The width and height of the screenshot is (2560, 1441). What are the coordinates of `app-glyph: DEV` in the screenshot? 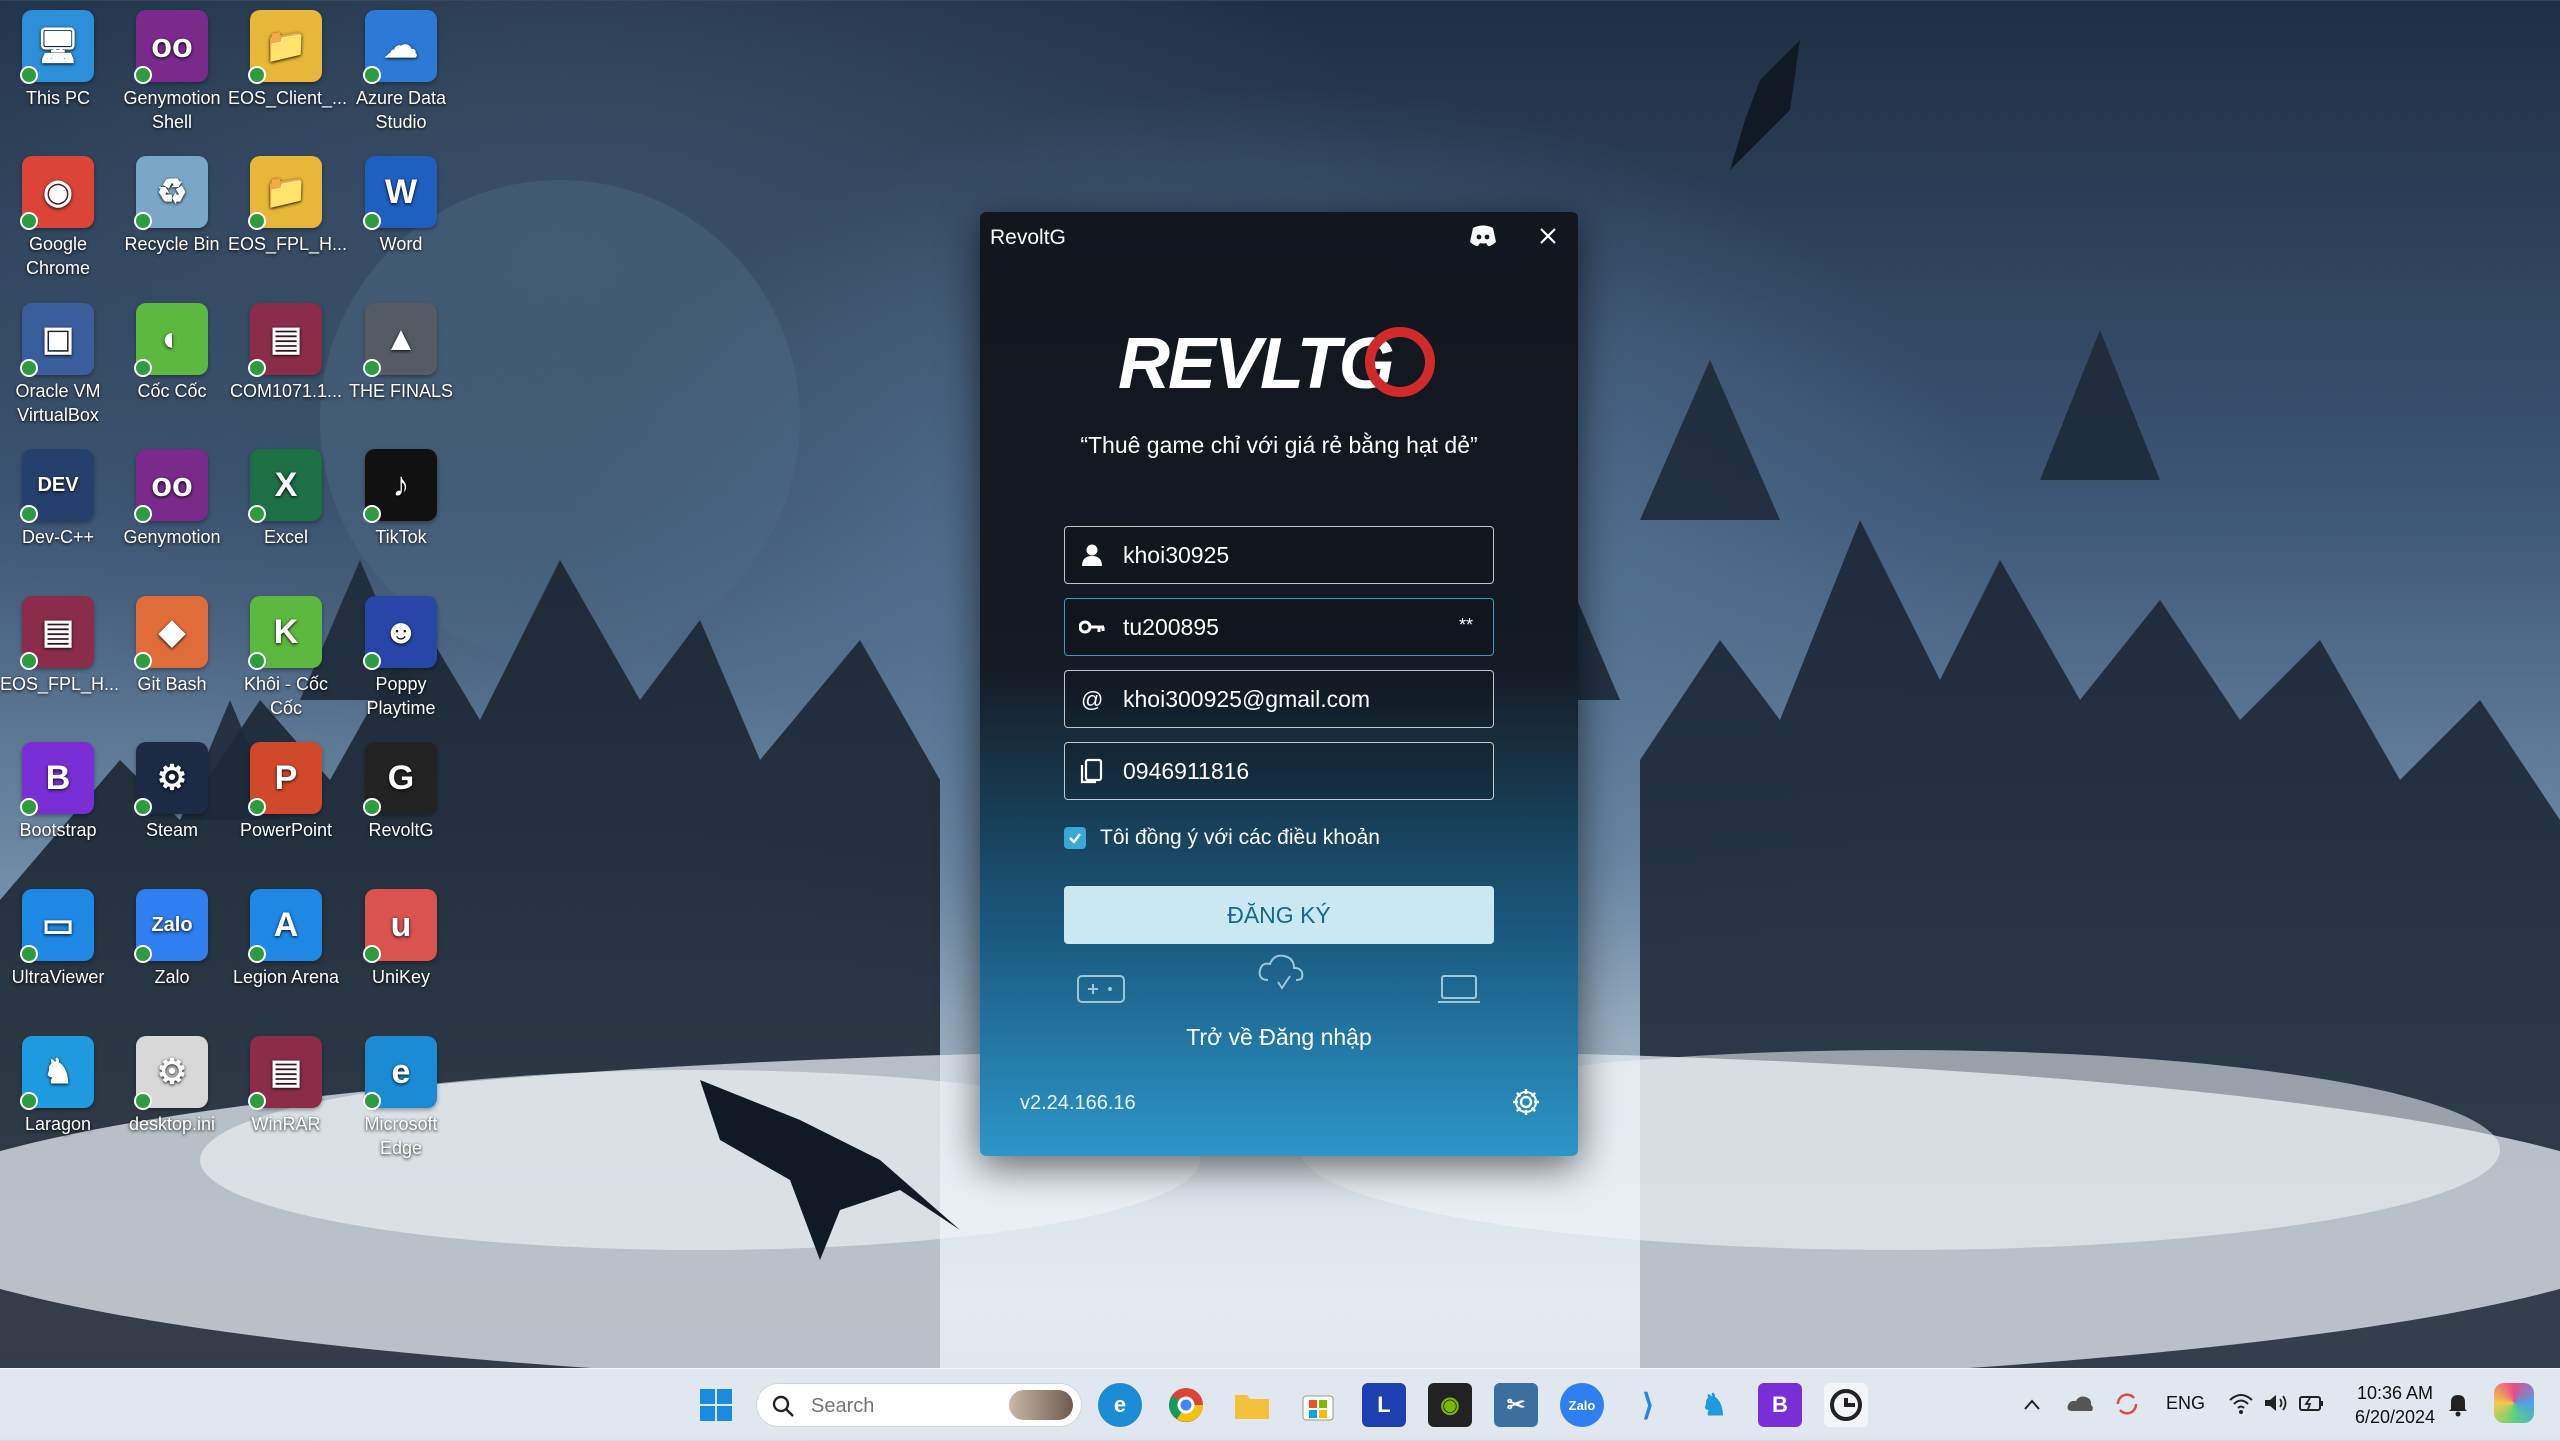 It's located at (58, 485).